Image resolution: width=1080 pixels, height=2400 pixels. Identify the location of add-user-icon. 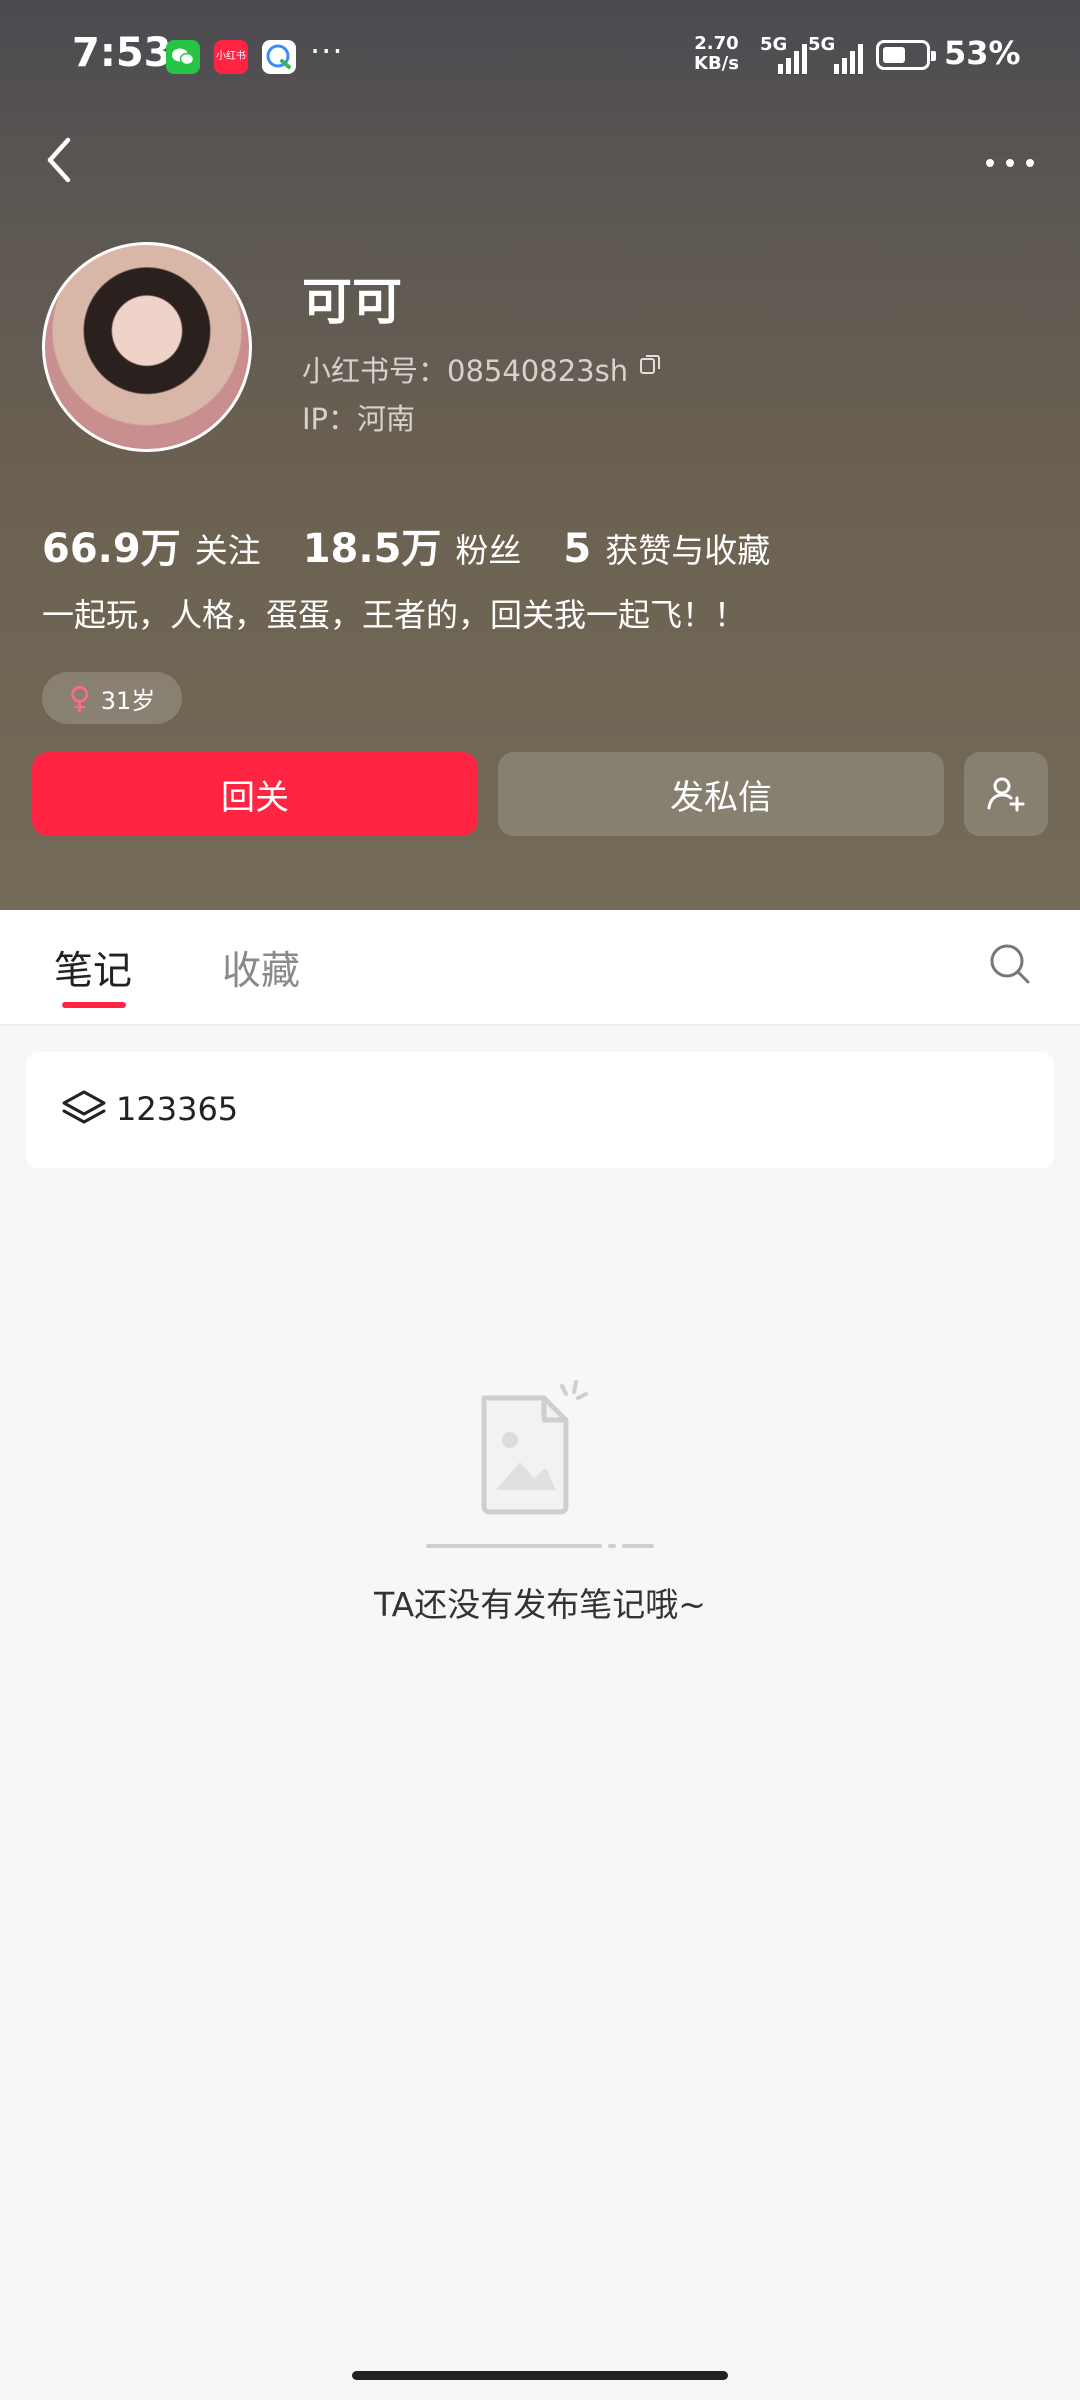
(1006, 794).